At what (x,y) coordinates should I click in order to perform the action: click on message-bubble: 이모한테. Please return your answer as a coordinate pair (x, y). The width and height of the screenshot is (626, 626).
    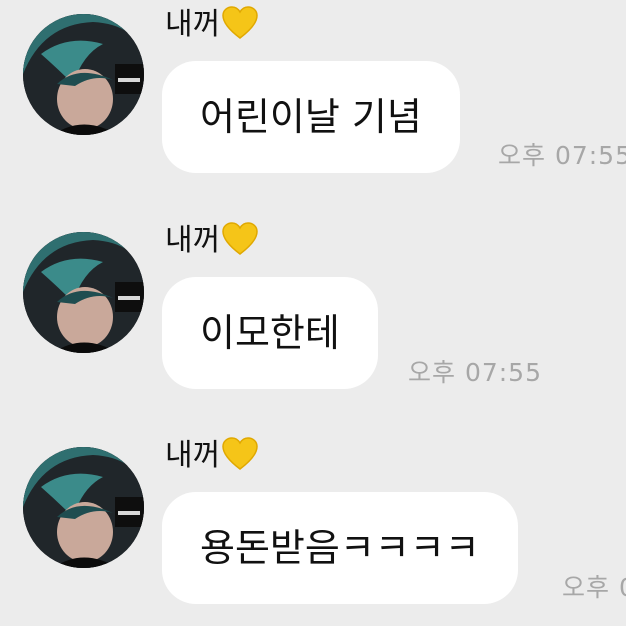
    Looking at the image, I should click on (270, 333).